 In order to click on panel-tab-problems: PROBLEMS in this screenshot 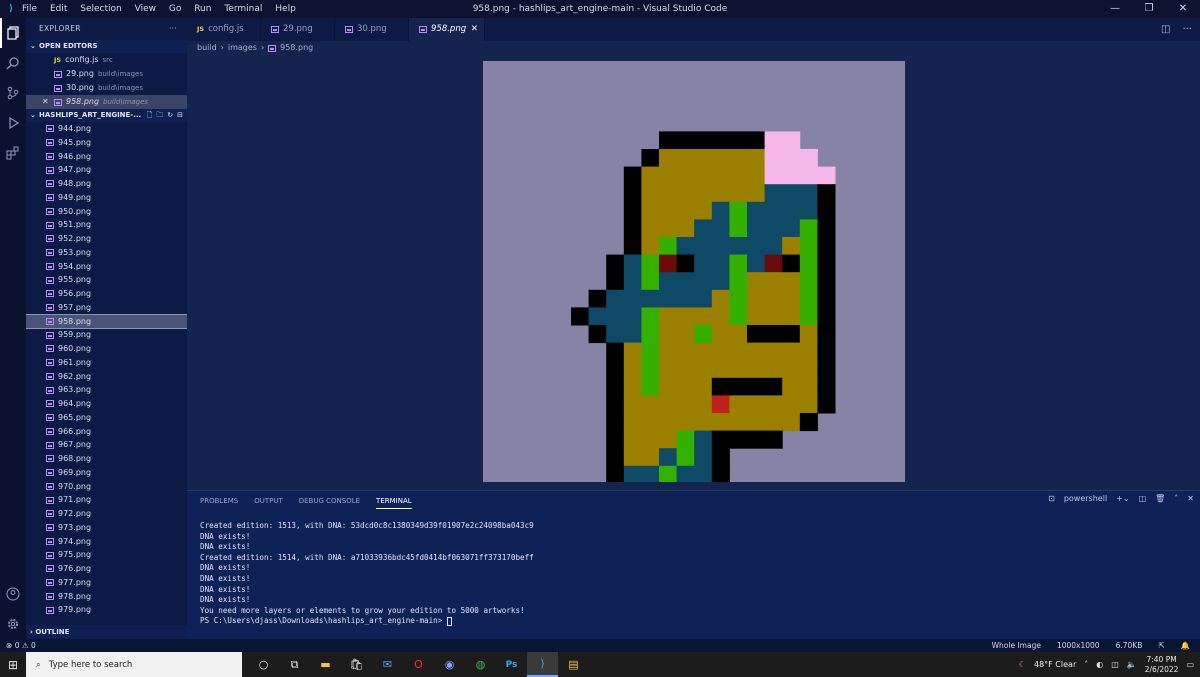, I will do `click(219, 501)`.